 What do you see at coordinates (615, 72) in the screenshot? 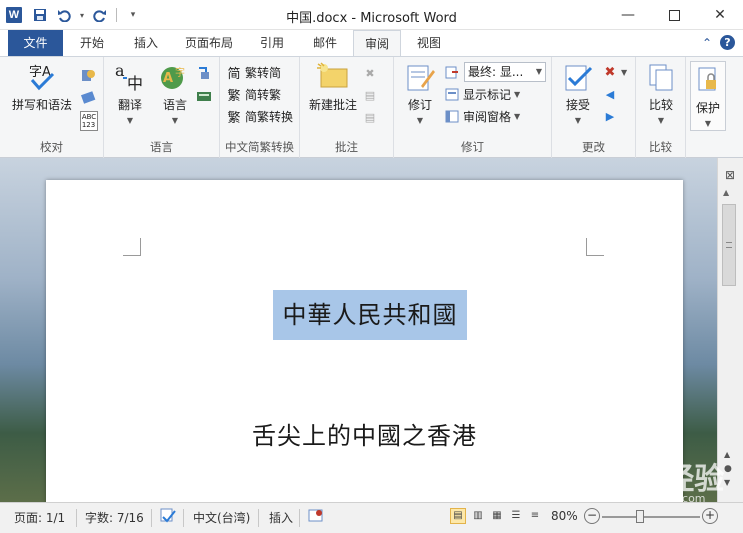
I see `reject-button: ✖ ▼` at bounding box center [615, 72].